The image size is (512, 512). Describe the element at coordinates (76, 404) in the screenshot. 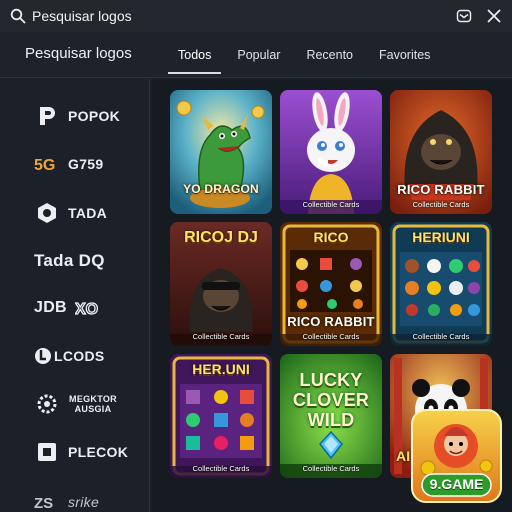

I see `sidebar-item-megktor: MEGKTOR AUSGIA` at that location.